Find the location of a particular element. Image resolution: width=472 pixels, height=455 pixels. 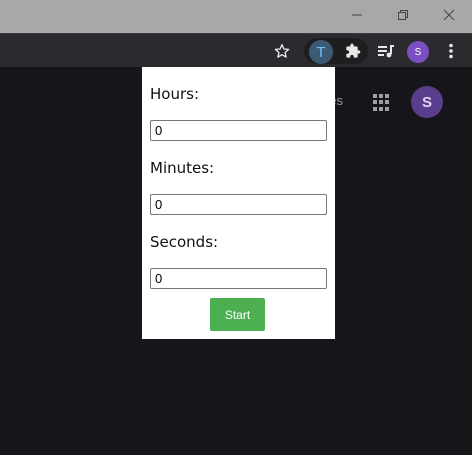

timer-extension-button: T is located at coordinates (321, 52).